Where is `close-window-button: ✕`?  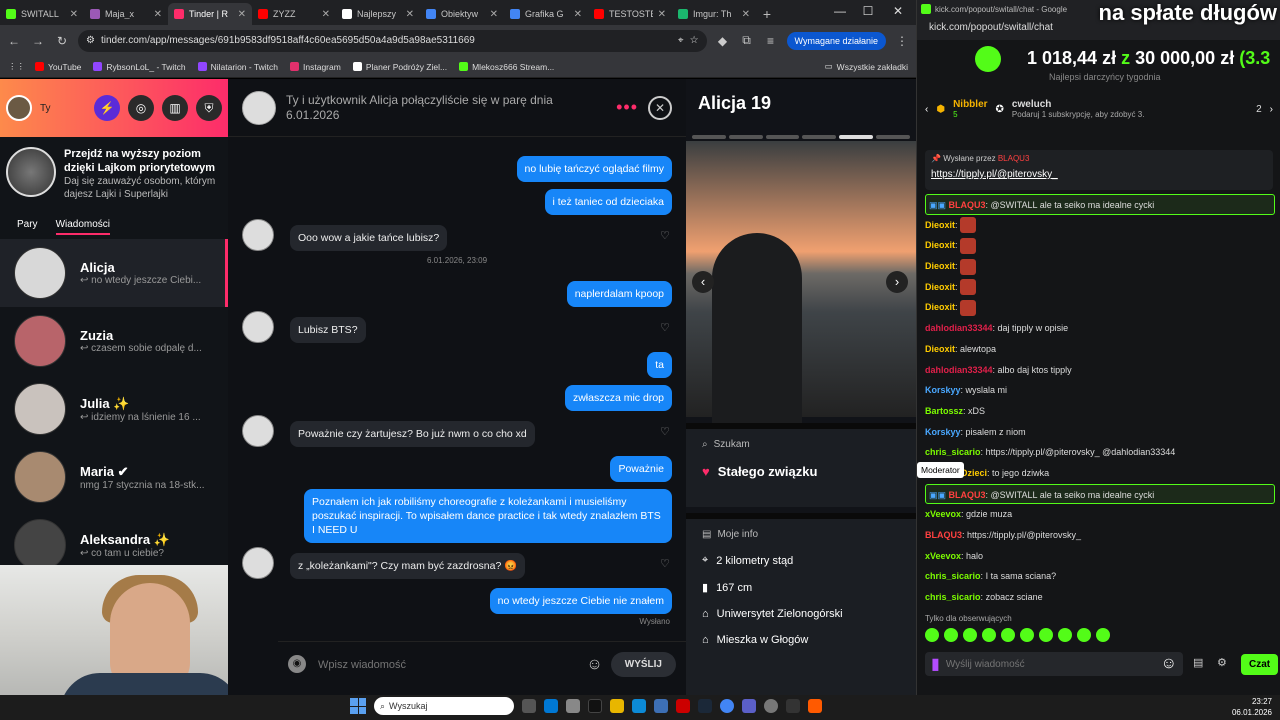
close-window-button: ✕ is located at coordinates (898, 11).